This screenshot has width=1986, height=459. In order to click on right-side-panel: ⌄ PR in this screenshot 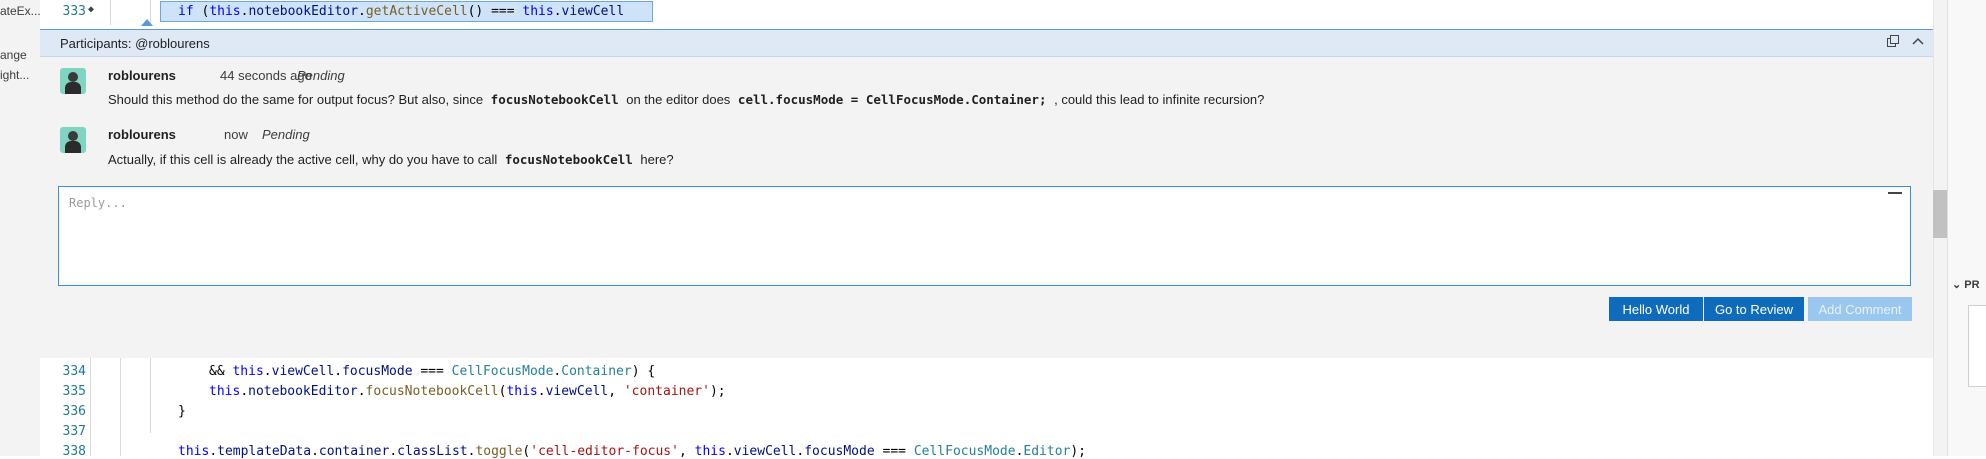, I will do `click(1966, 228)`.